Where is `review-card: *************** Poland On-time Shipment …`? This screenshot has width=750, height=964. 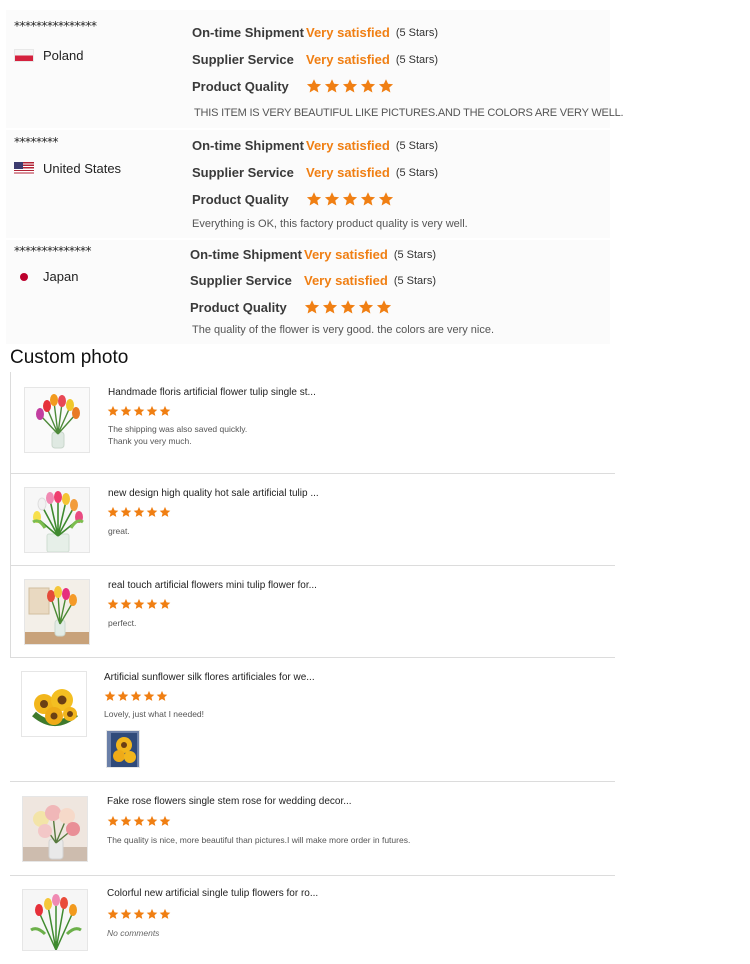
review-card: *************** Poland On-time Shipment … is located at coordinates (315, 69).